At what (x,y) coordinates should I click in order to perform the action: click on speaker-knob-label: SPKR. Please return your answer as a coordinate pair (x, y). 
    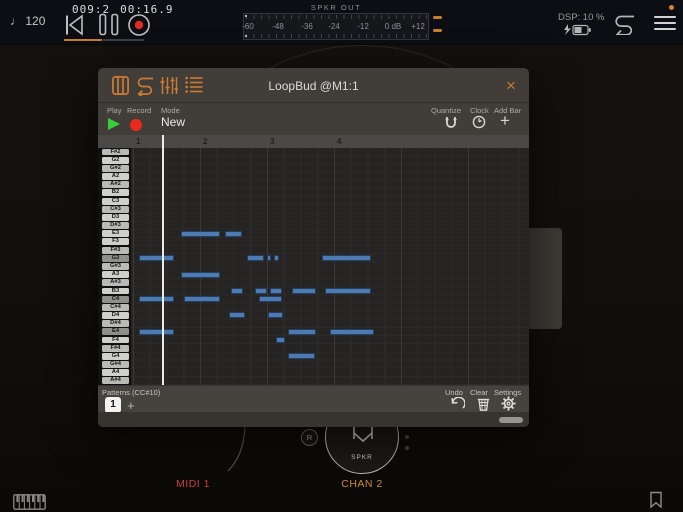
    Looking at the image, I should click on (362, 457).